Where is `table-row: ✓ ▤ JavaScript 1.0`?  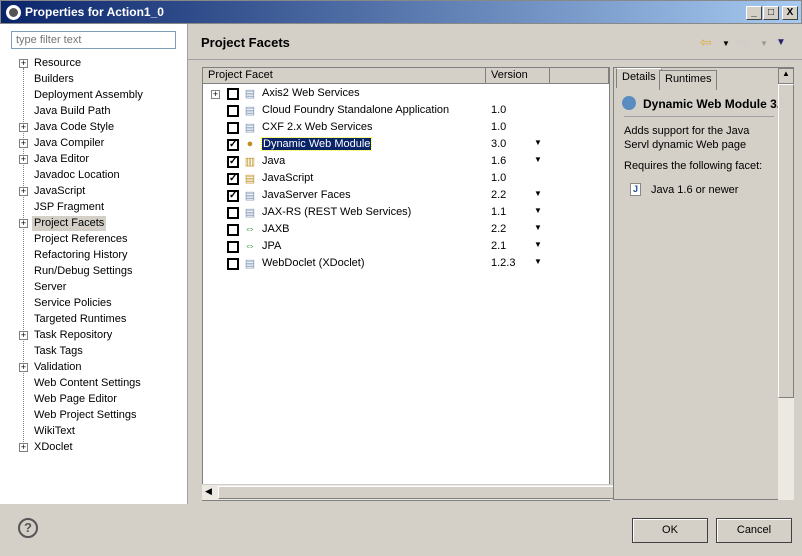
table-row: ✓ ▤ JavaScript 1.0 is located at coordinates (403, 179).